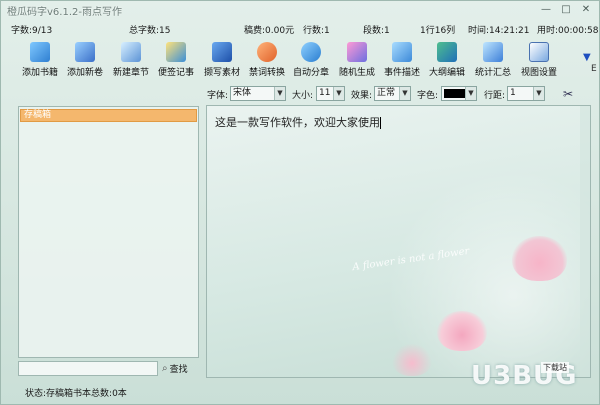 Image resolution: width=600 pixels, height=405 pixels. I want to click on tool-label: 添加书籍, so click(40, 73).